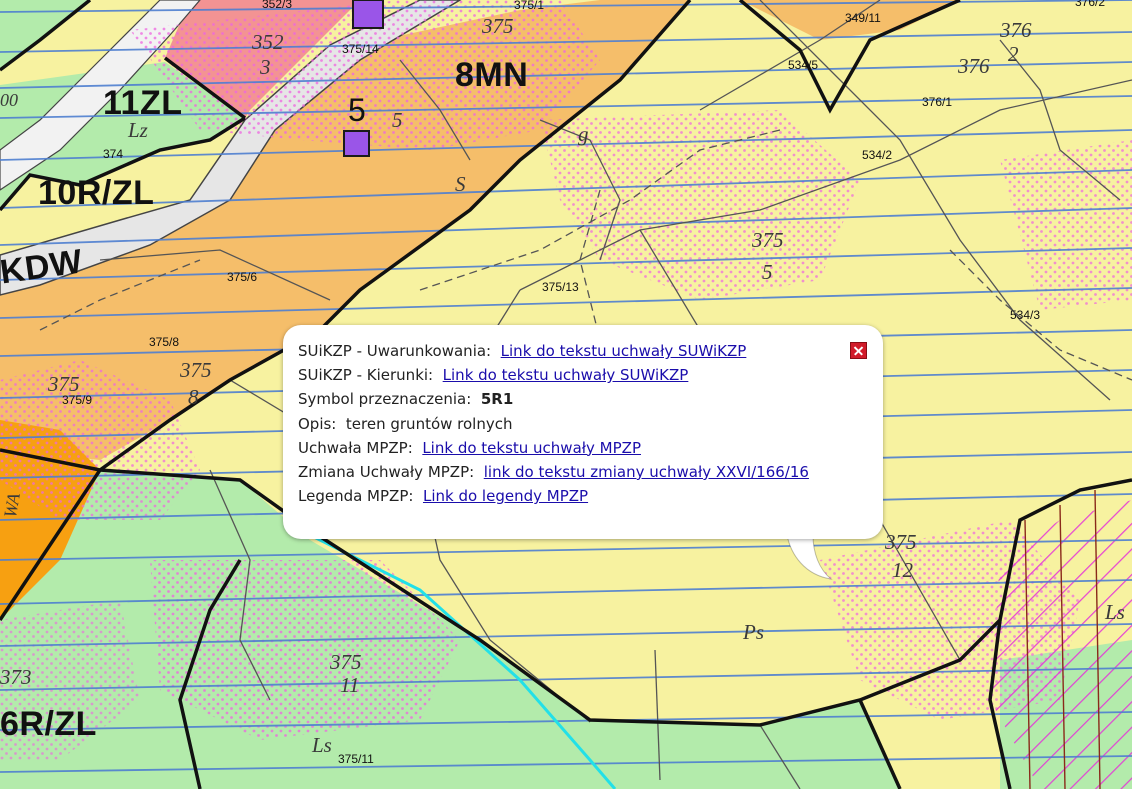 This screenshot has width=1132, height=789. I want to click on row-label: SUiKZP - Kierunki:, so click(366, 375).